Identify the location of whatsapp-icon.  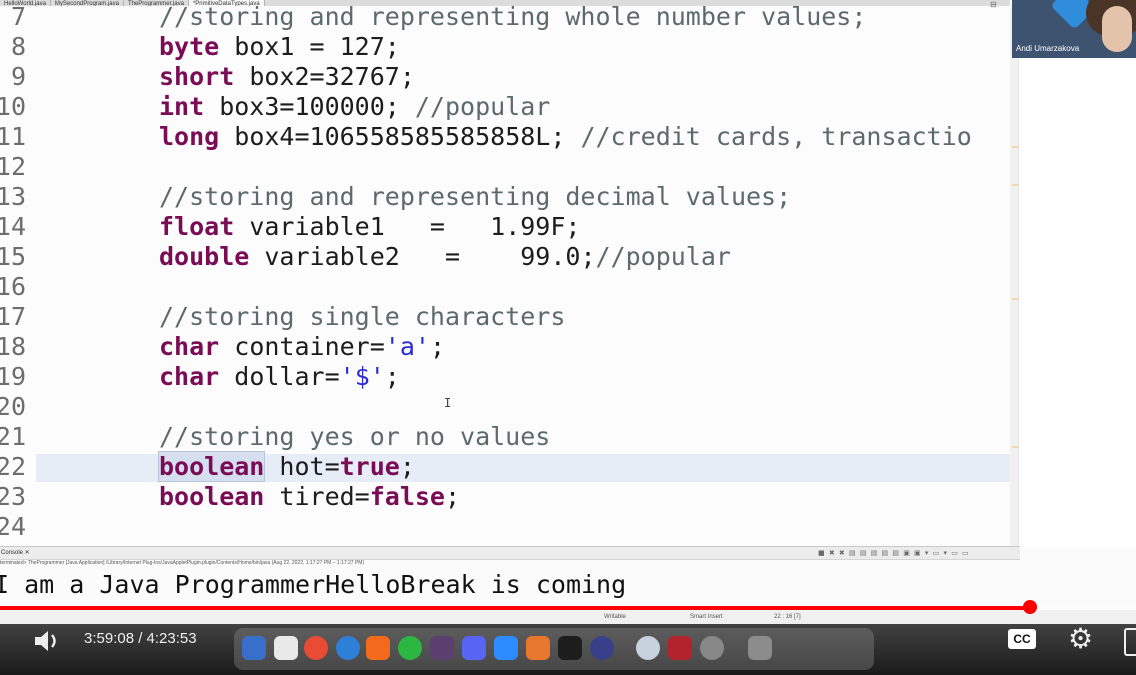
(410, 648).